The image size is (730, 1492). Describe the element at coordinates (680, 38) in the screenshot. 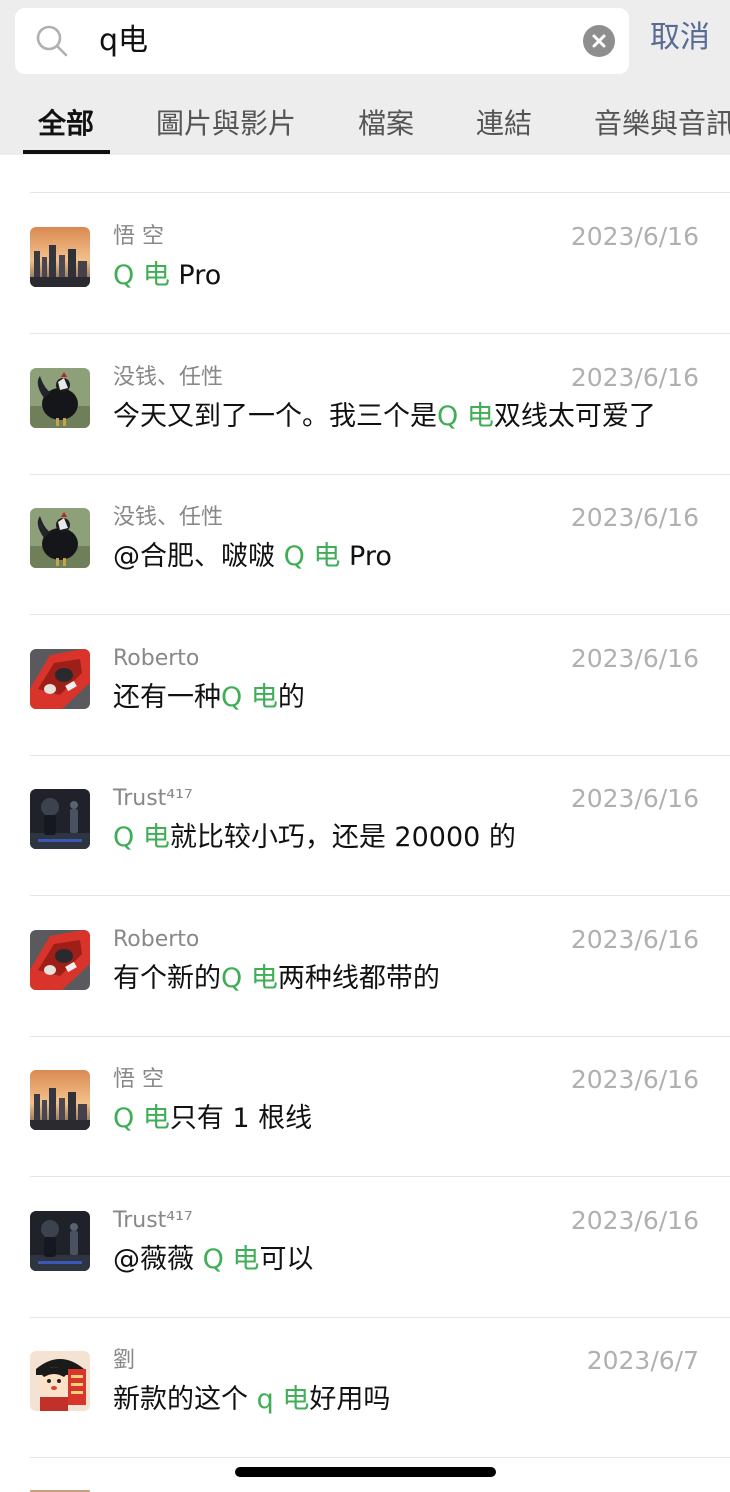

I see `cancel-button: 取消` at that location.